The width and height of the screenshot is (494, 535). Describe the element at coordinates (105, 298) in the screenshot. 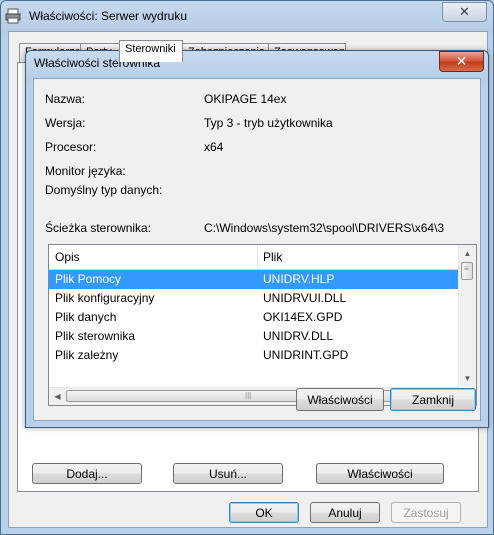

I see `item-description: Plik konfiguracyjny` at that location.